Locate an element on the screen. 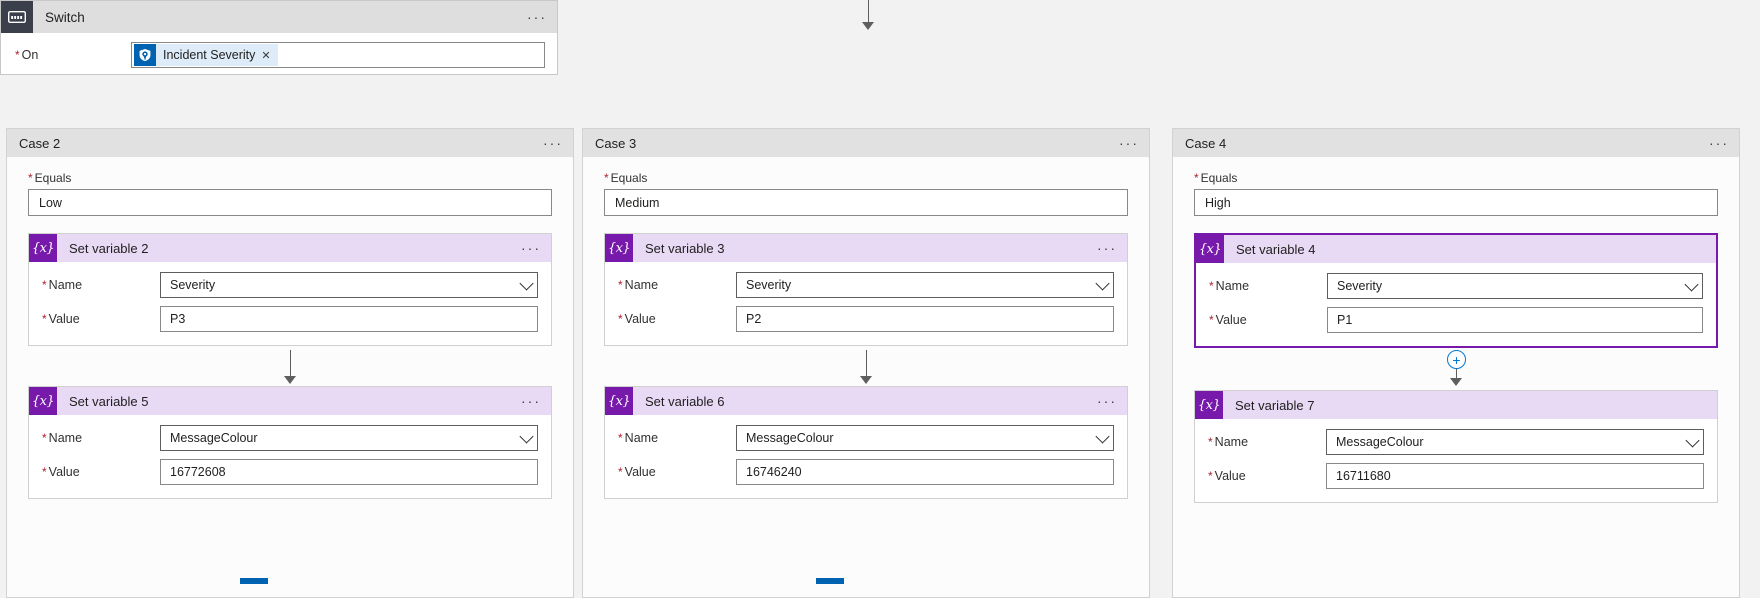 Image resolution: width=1760 pixels, height=598 pixels. value-row: * Value 16772608 is located at coordinates (290, 472).